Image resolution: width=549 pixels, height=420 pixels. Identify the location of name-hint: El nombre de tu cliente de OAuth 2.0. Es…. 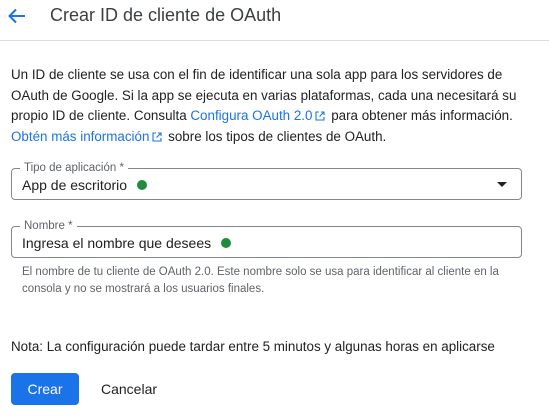
(260, 280).